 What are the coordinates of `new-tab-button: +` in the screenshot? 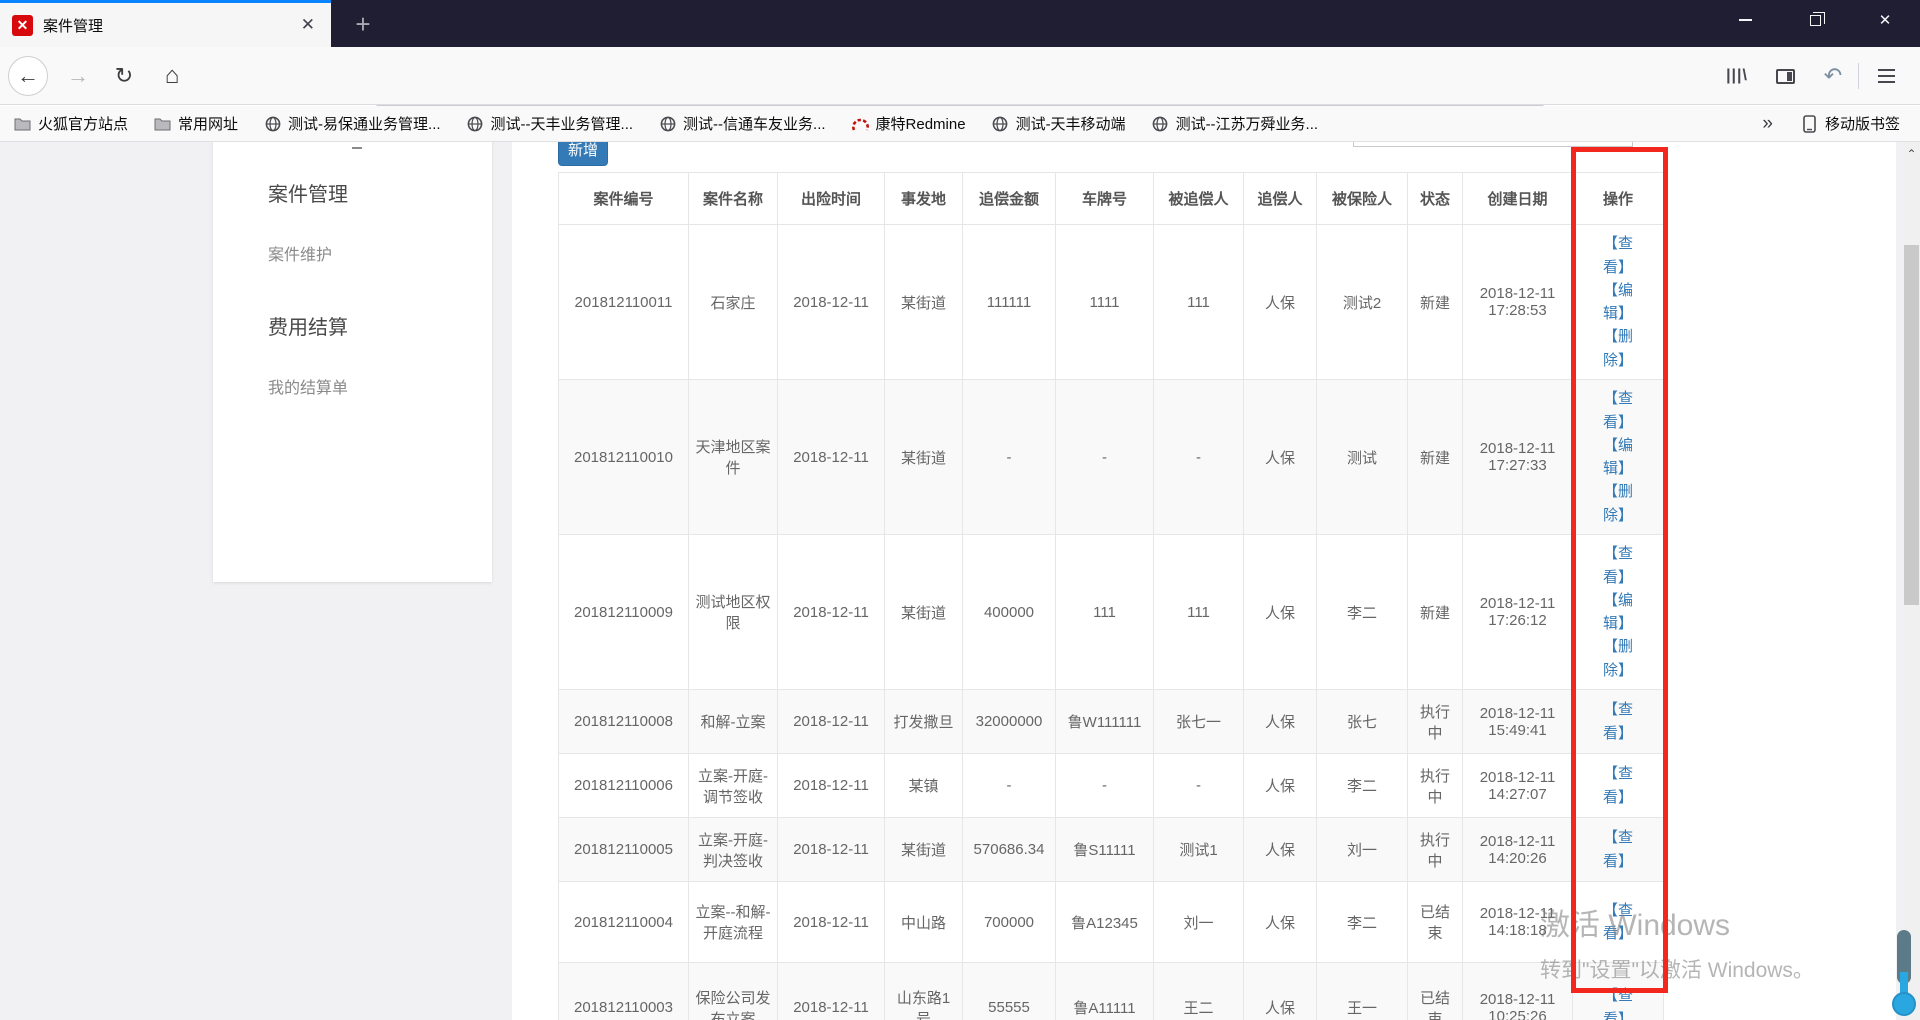 It's located at (363, 24).